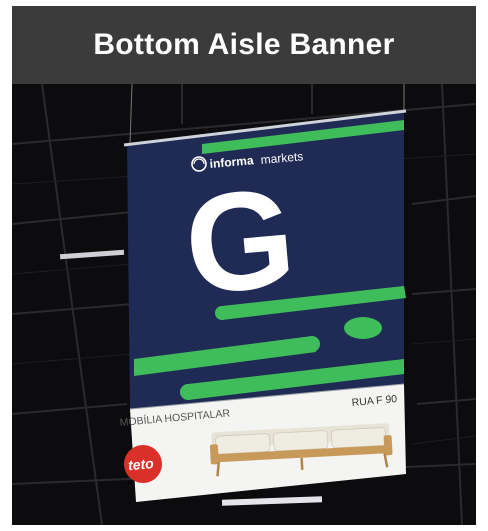  I want to click on aisle-letter: G, so click(240, 241).